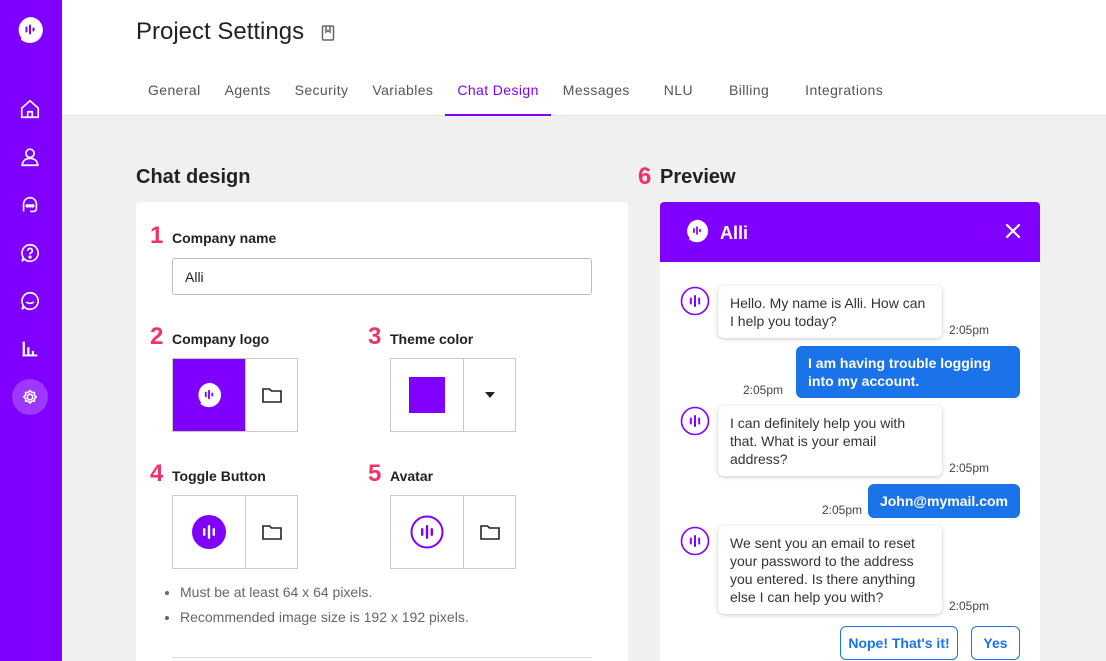 The width and height of the screenshot is (1106, 661). Describe the element at coordinates (219, 476) in the screenshot. I see `toggle-button-label: Toggle Button` at that location.